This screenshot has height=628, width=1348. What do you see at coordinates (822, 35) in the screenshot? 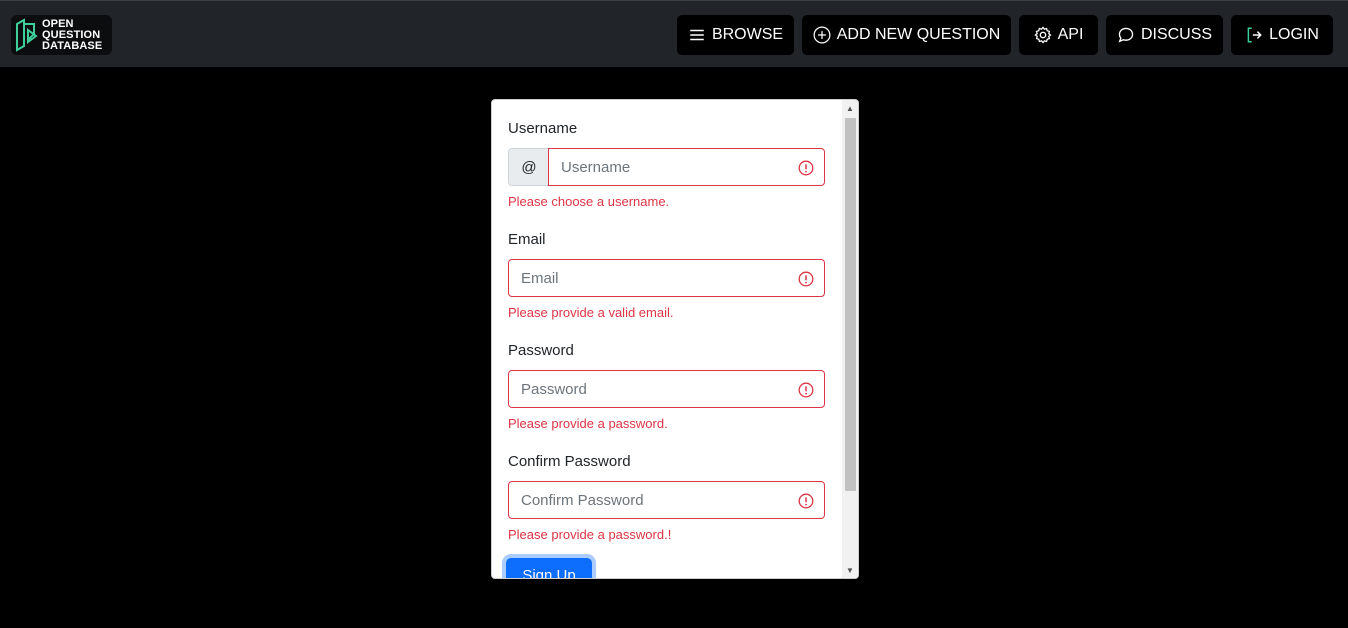
I see `plus-circle-icon` at bounding box center [822, 35].